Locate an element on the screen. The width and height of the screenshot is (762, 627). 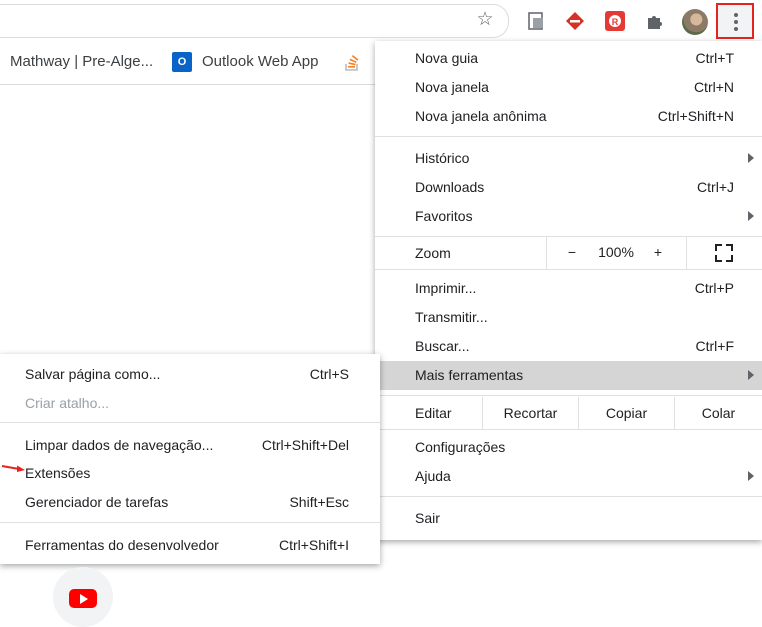
zoom-label: Zoom is located at coordinates (433, 253).